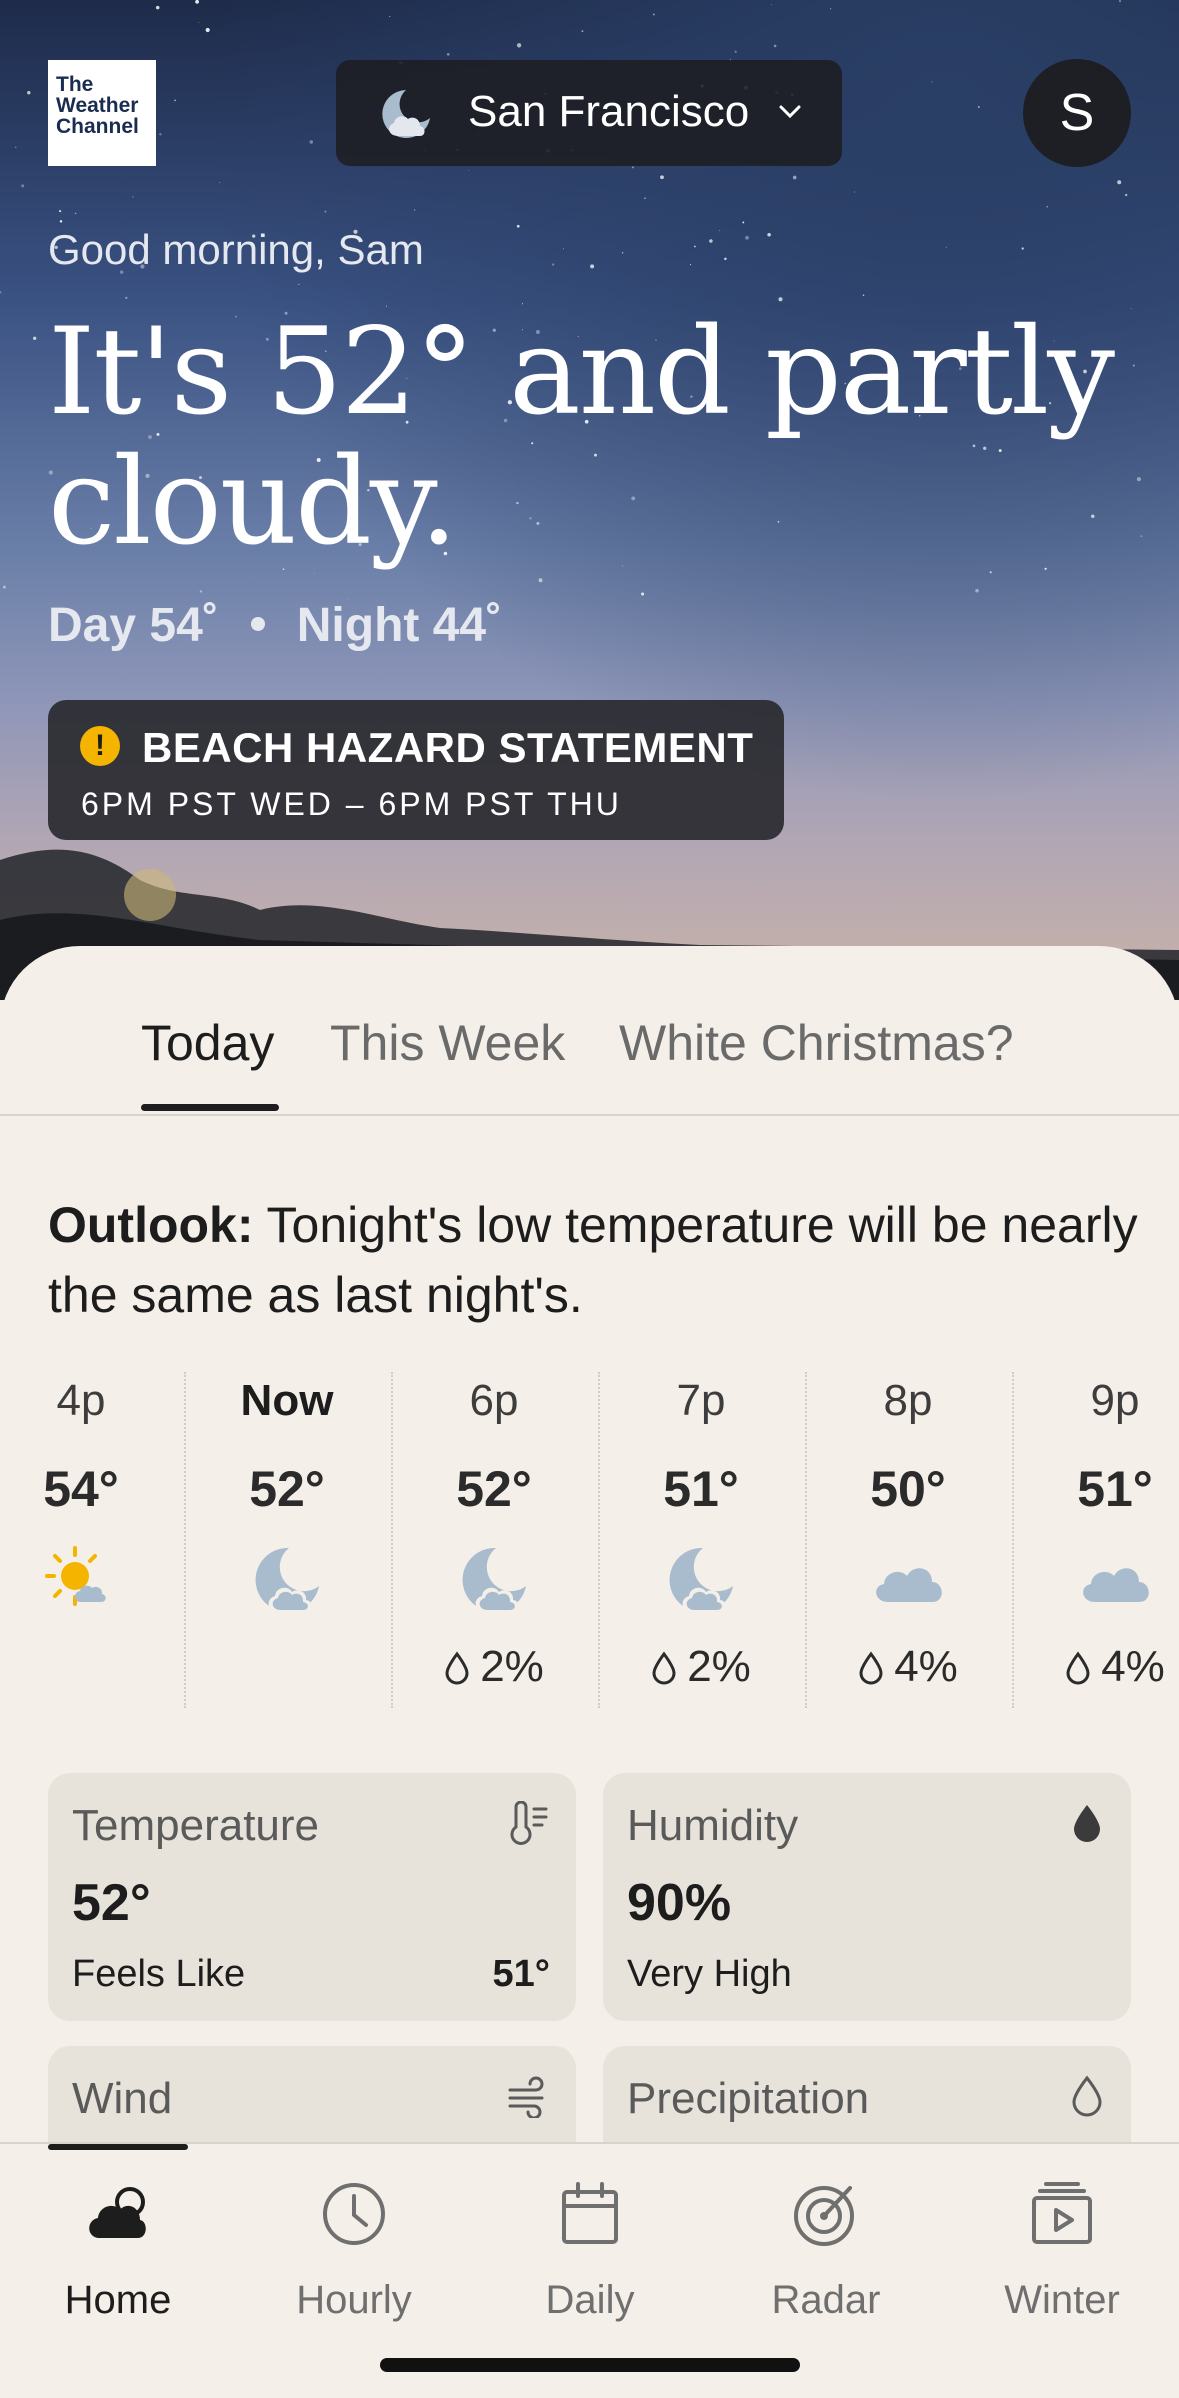 The width and height of the screenshot is (1179, 2398). What do you see at coordinates (354, 2244) in the screenshot?
I see `nav-hourly: Hourly` at bounding box center [354, 2244].